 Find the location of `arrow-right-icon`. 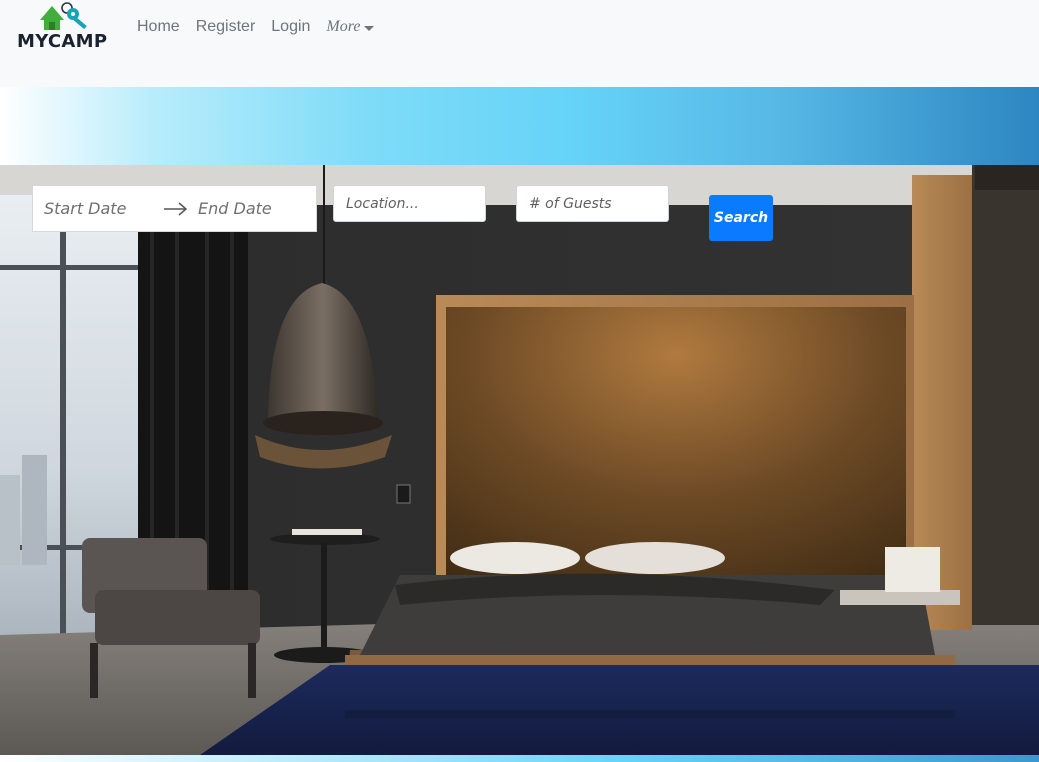

arrow-right-icon is located at coordinates (176, 209).